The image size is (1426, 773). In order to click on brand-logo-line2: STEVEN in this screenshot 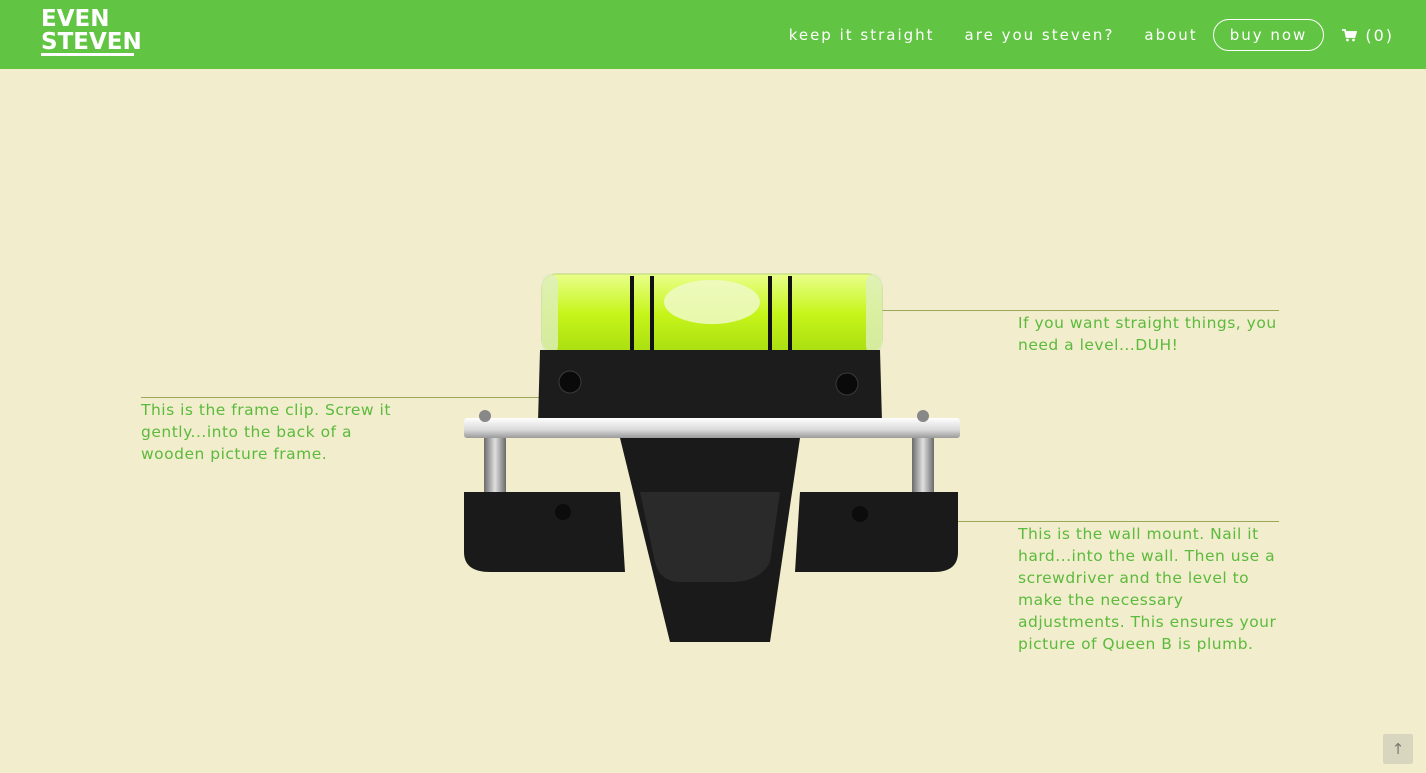, I will do `click(91, 42)`.